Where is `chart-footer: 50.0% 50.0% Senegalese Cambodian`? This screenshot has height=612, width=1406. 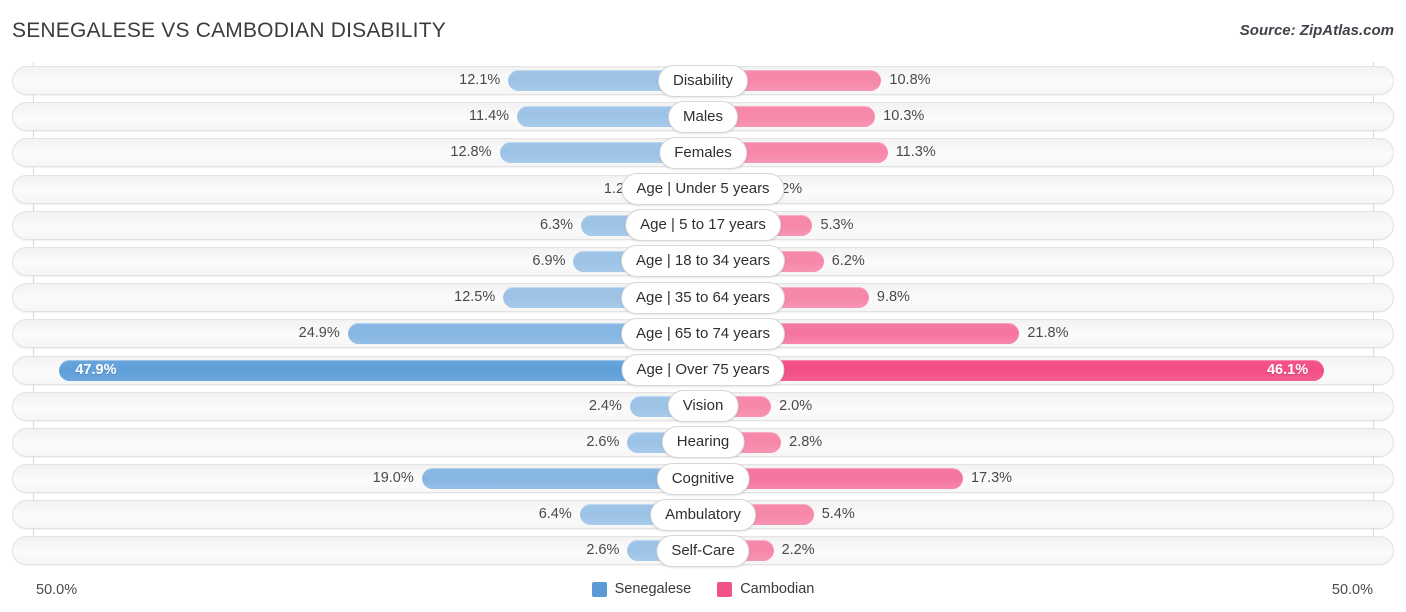
chart-footer: 50.0% 50.0% Senegalese Cambodian is located at coordinates (703, 592).